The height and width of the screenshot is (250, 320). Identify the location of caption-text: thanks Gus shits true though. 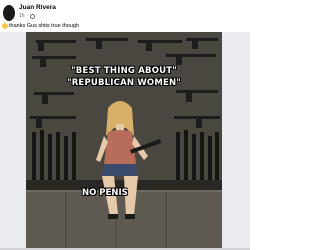
(44, 26).